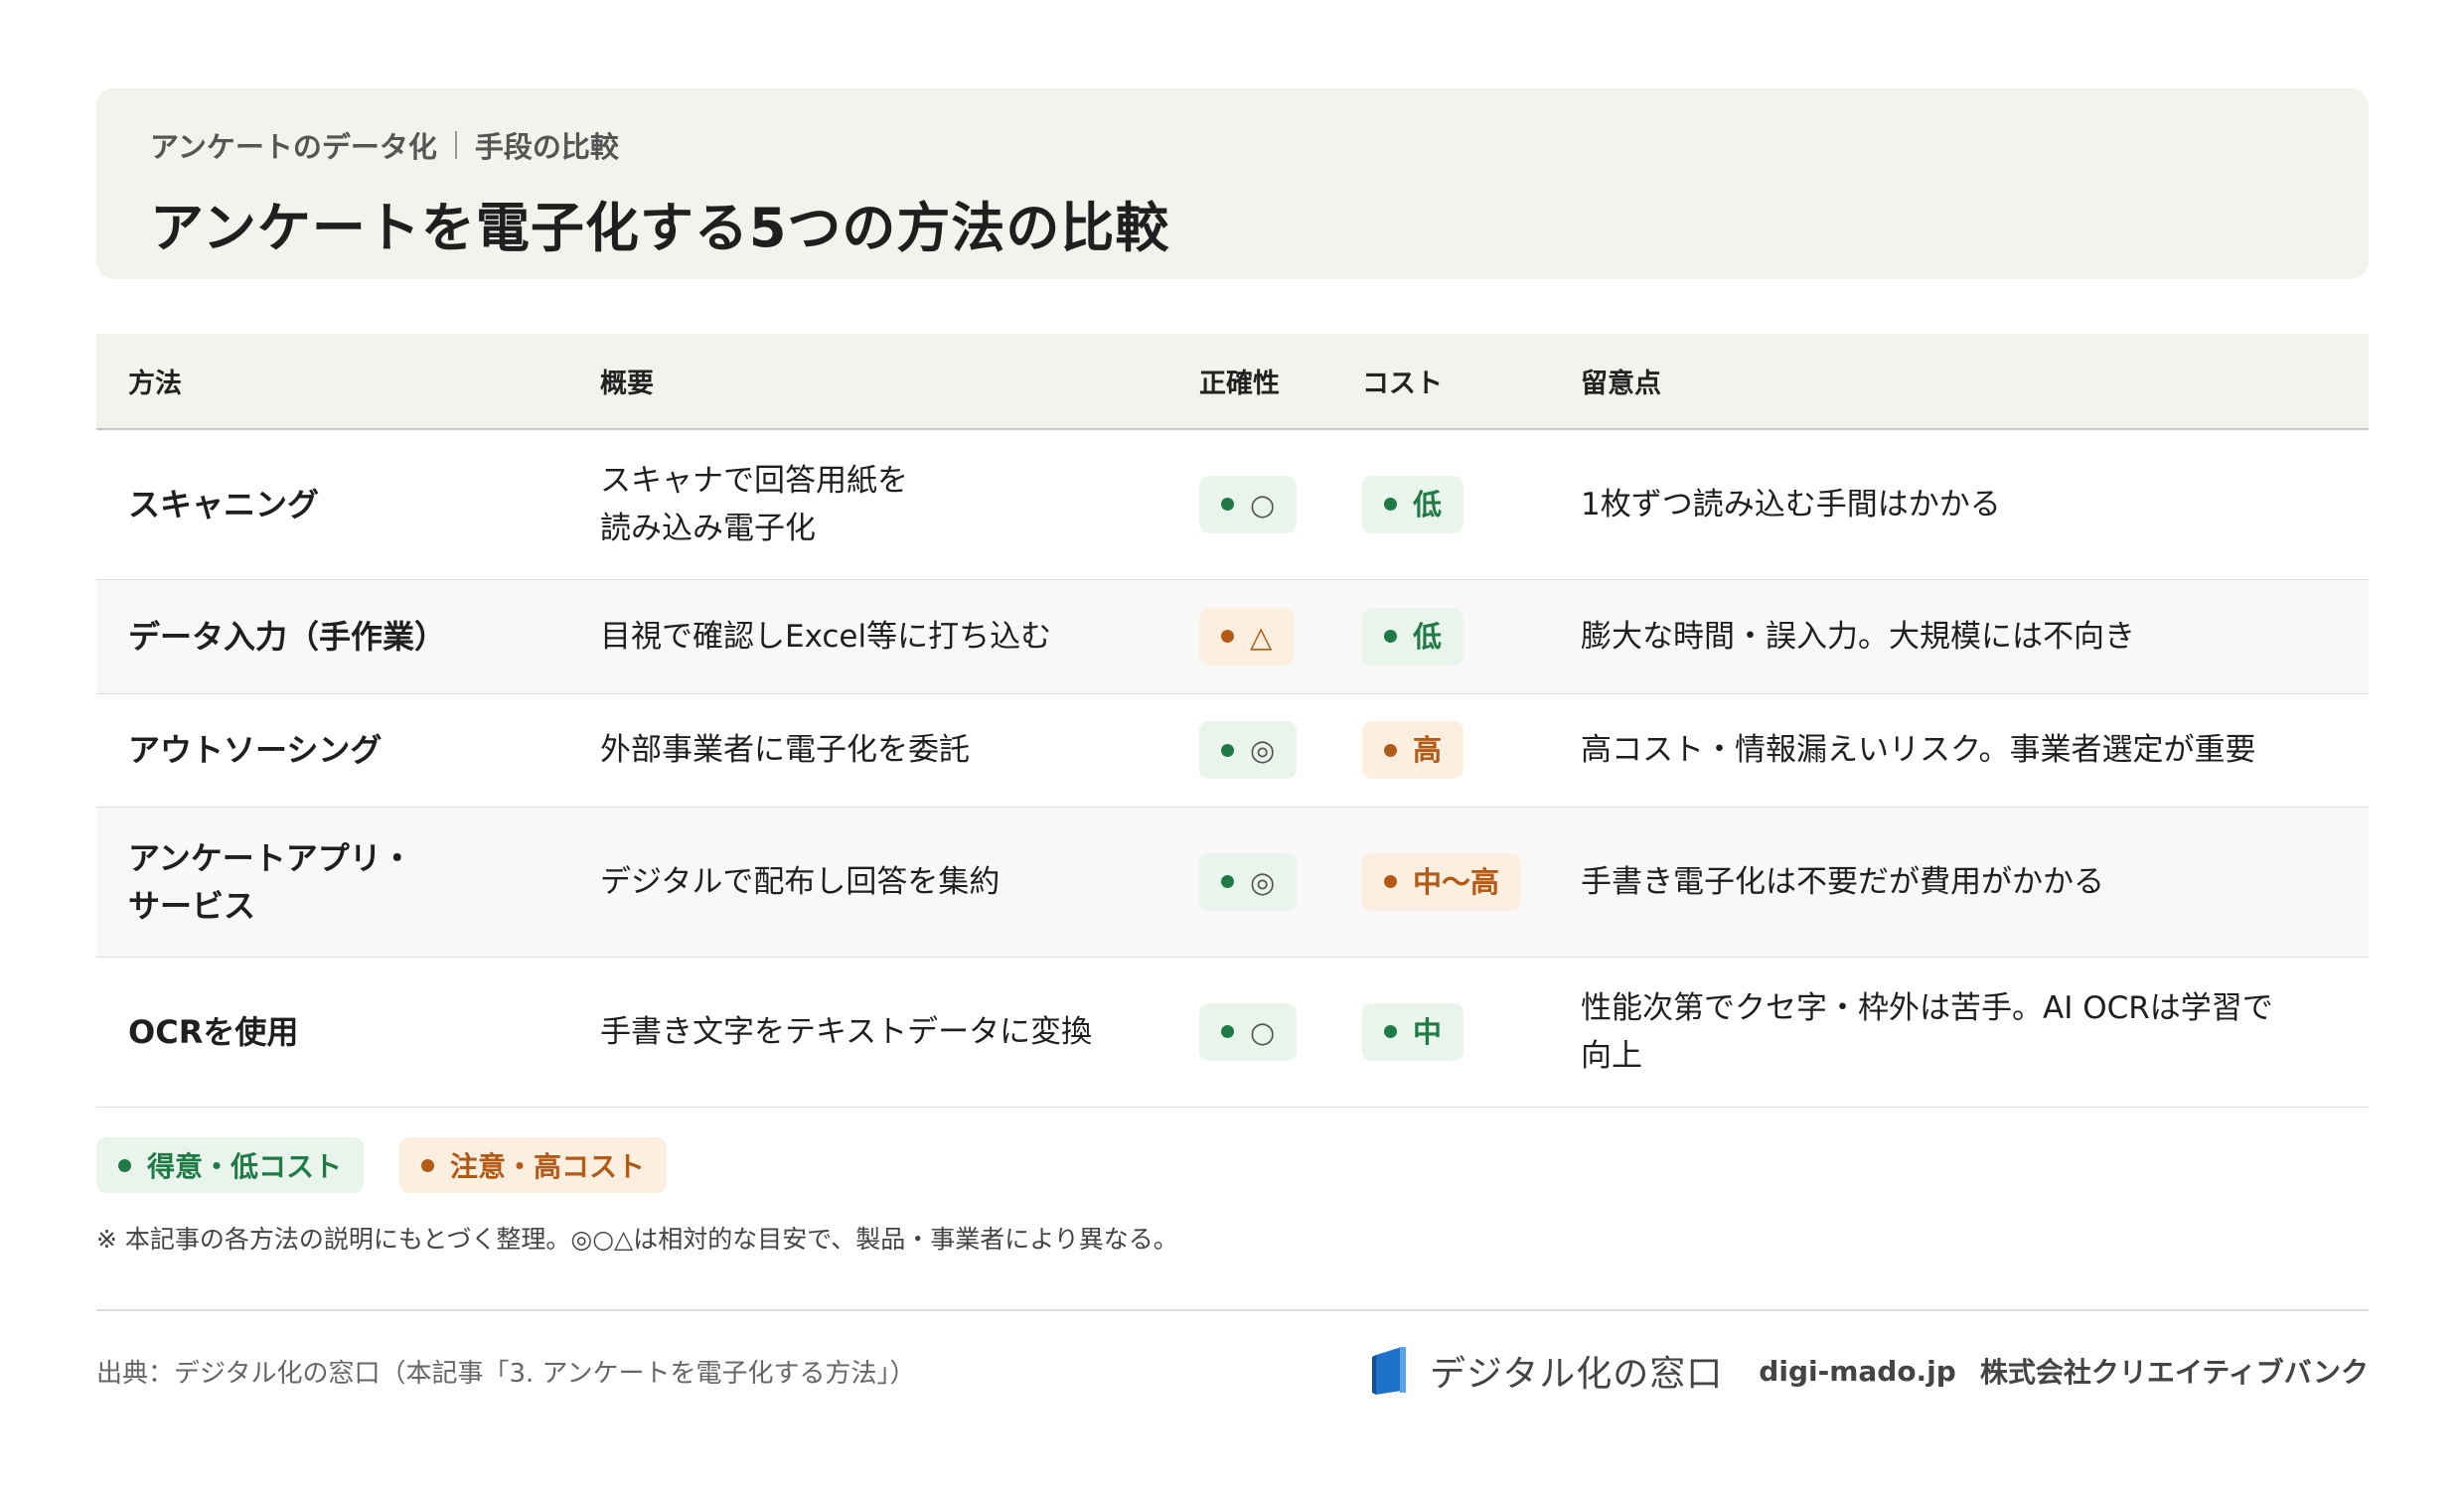  I want to click on table-row: スキャニング スキャナで回答用紙を 読み込み電子化 ○ 低 1枚ずつ読み込む手間はかかる, so click(1233, 505).